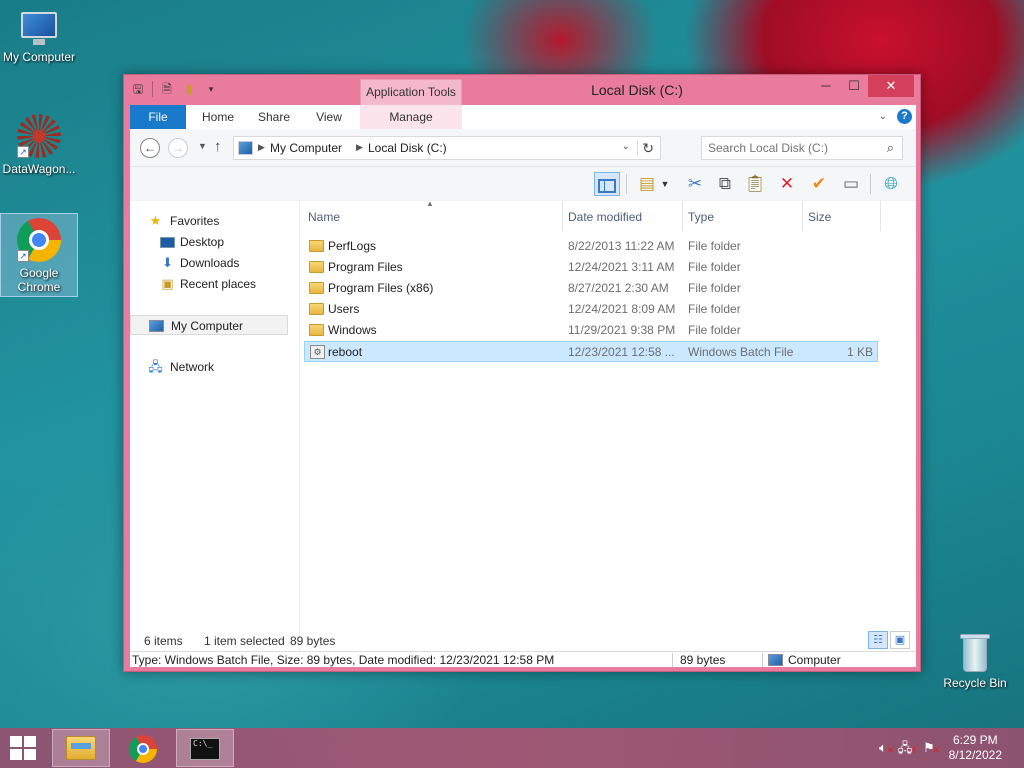  Describe the element at coordinates (890, 148) in the screenshot. I see `search-icon: ⌕` at that location.